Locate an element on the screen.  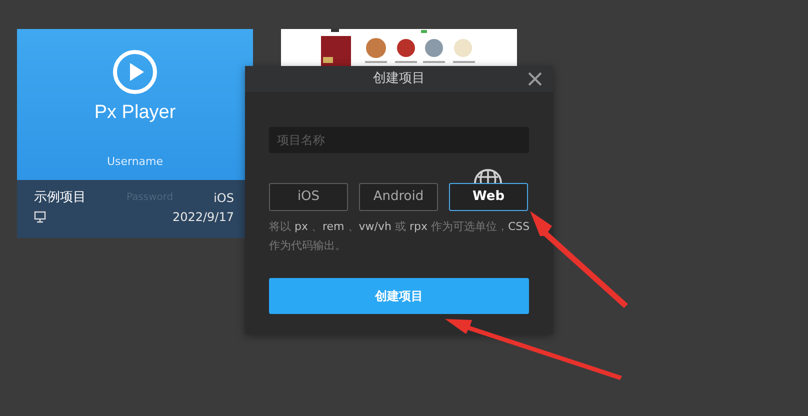
project-name-field: 项目名称 is located at coordinates (399, 140).